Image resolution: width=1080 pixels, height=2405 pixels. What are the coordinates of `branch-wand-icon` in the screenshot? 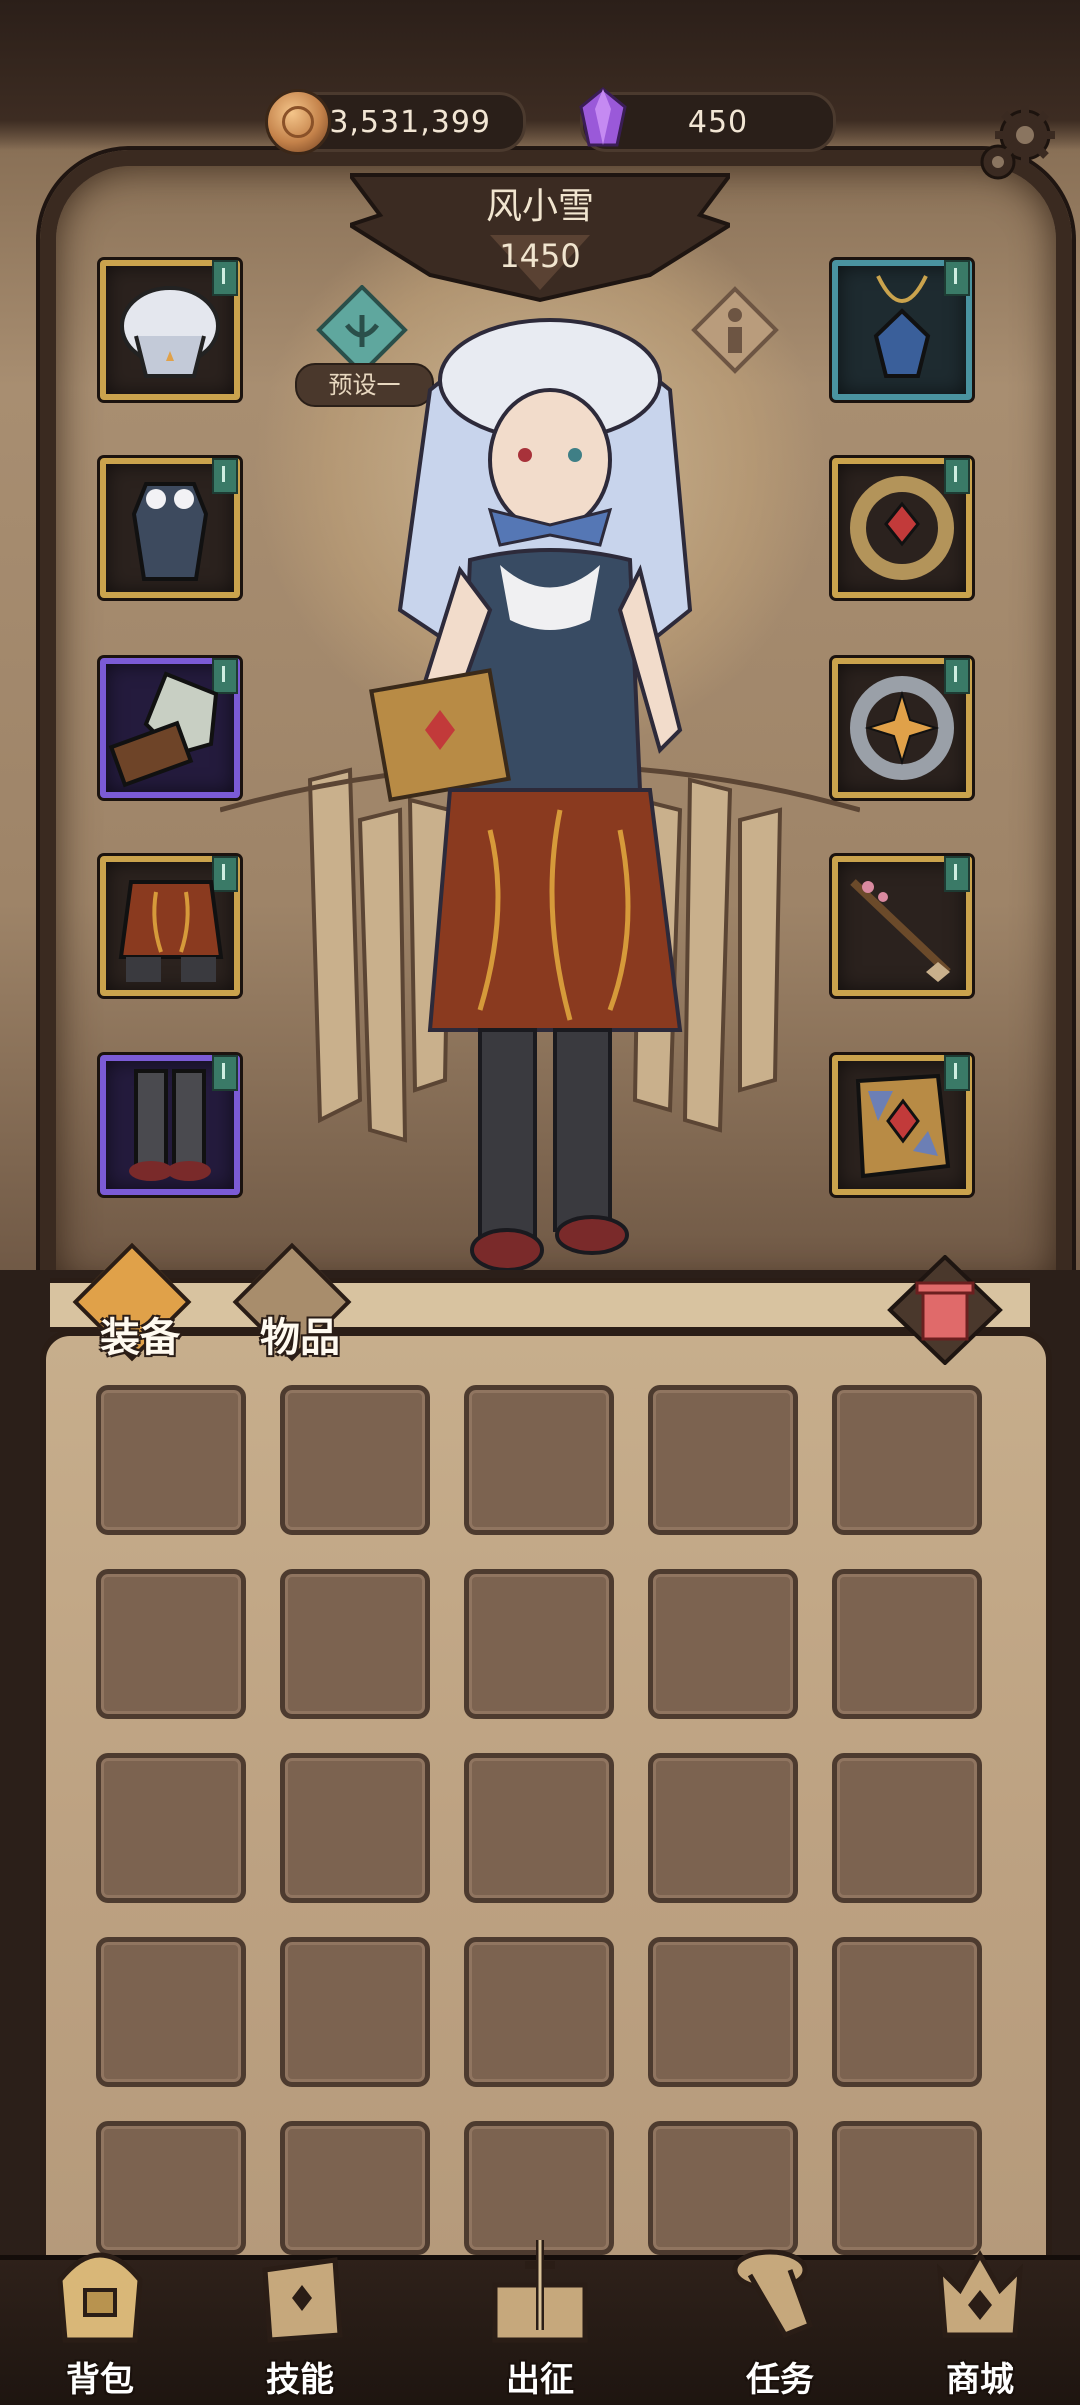 It's located at (900, 930).